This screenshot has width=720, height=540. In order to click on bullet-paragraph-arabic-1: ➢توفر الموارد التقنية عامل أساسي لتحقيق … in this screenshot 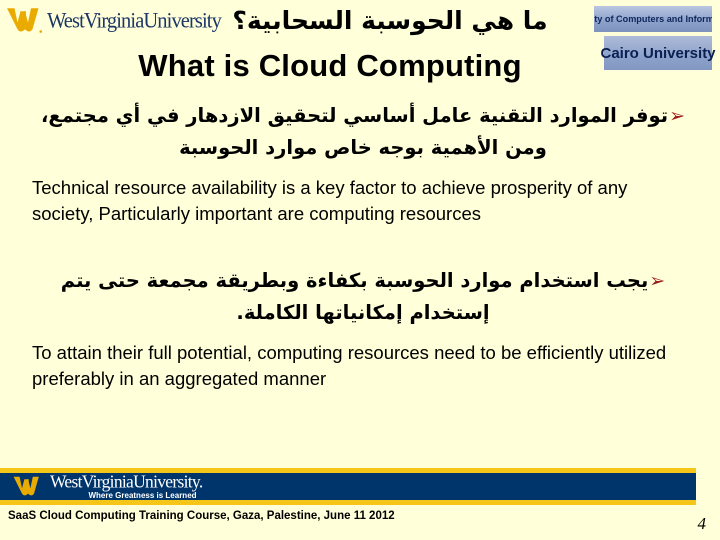, I will do `click(363, 131)`.